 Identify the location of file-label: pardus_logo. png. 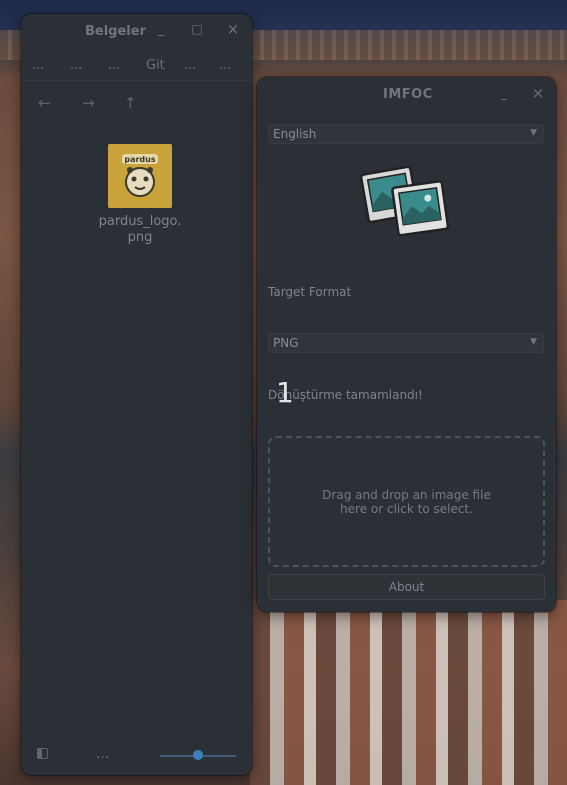
(140, 230).